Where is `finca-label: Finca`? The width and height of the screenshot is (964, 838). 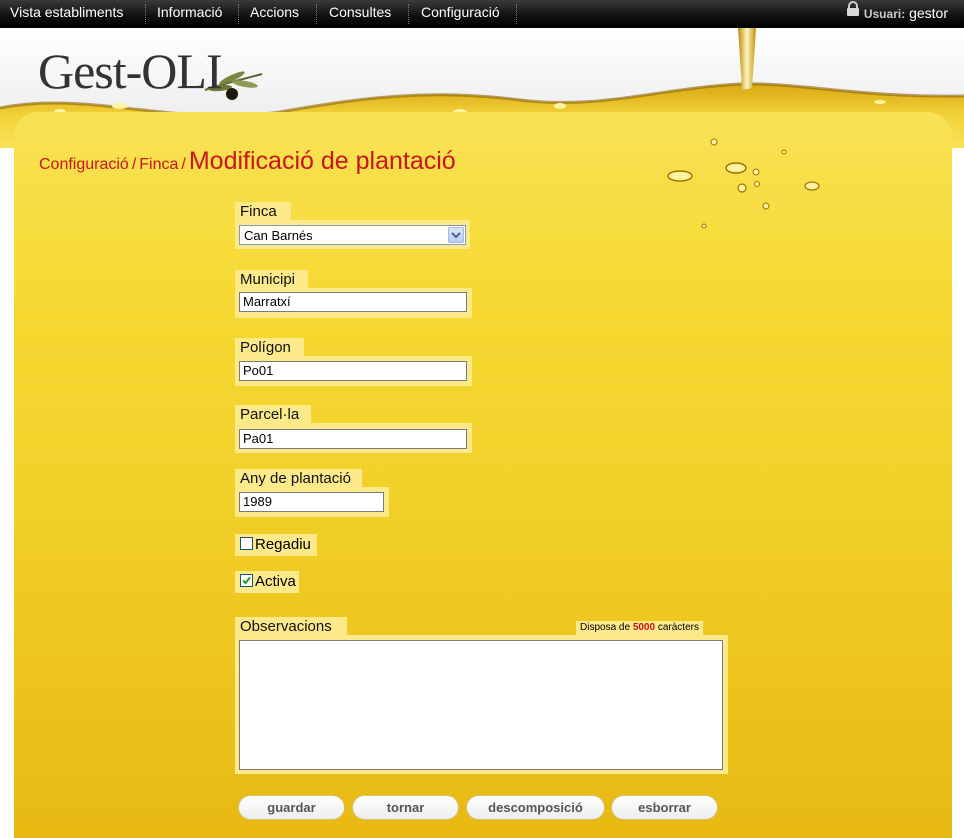
finca-label: Finca is located at coordinates (263, 212).